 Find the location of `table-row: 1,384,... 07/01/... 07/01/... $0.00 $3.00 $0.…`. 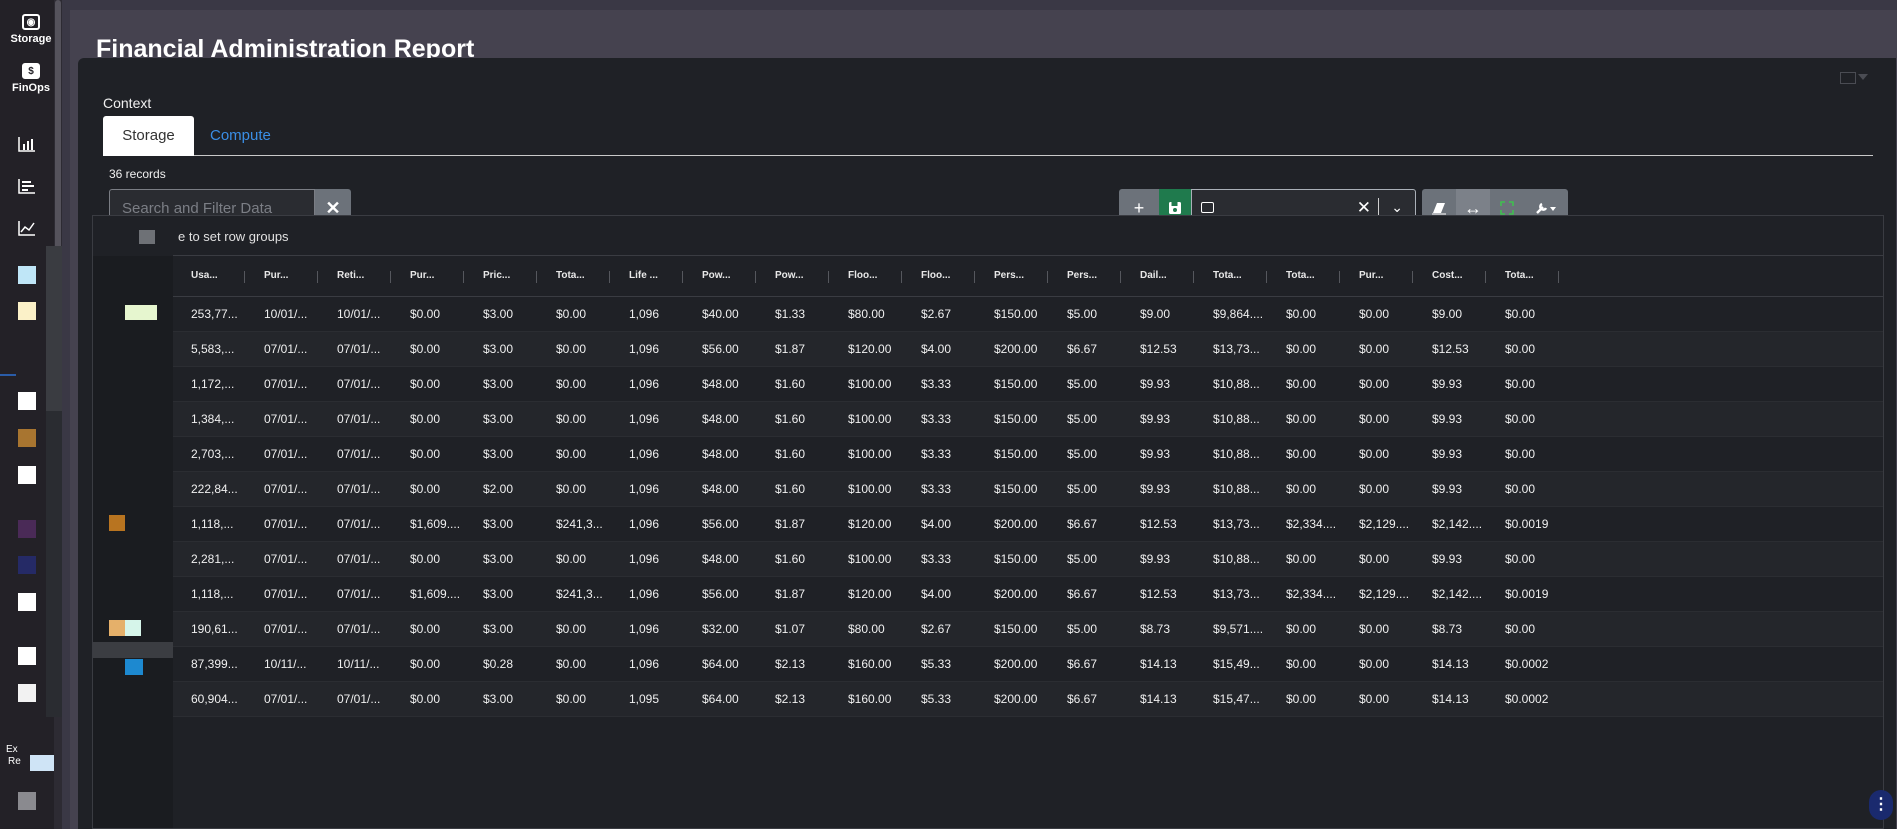

table-row: 1,384,... 07/01/... 07/01/... $0.00 $3.00 $0.… is located at coordinates (988, 419).